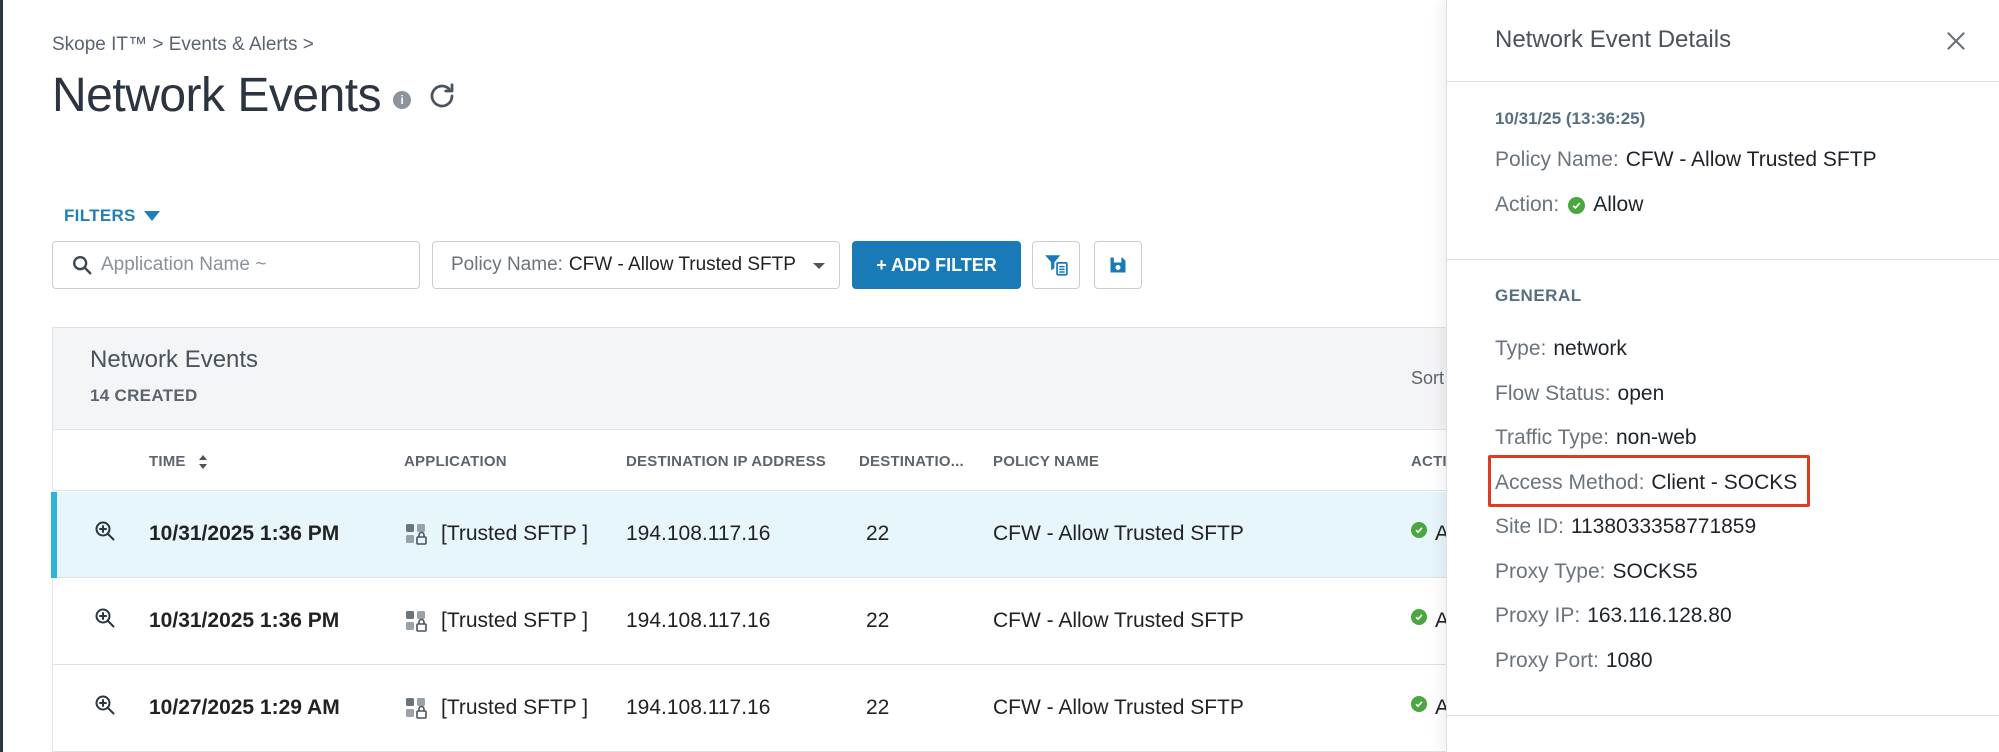 The image size is (1999, 752). Describe the element at coordinates (1724, 482) in the screenshot. I see `detail-value: Client - SOCKS` at that location.